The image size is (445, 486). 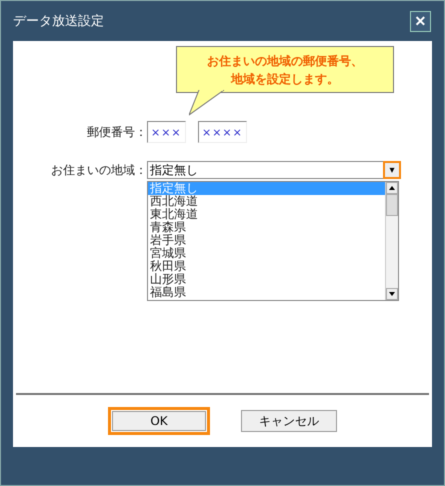 What do you see at coordinates (266, 214) in the screenshot?
I see `region-option: 東北海道` at bounding box center [266, 214].